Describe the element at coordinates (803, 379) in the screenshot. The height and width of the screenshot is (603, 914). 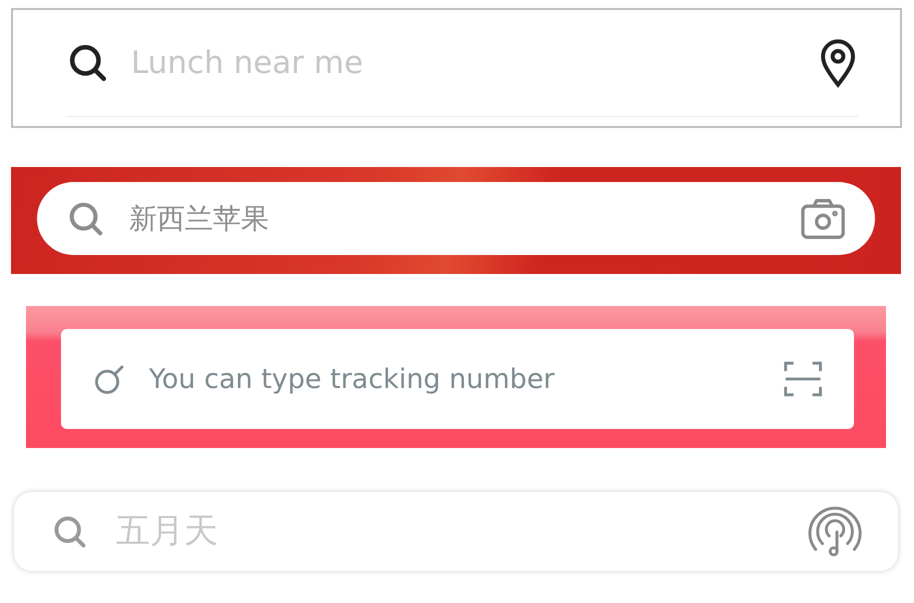
I see `scan-icon` at that location.